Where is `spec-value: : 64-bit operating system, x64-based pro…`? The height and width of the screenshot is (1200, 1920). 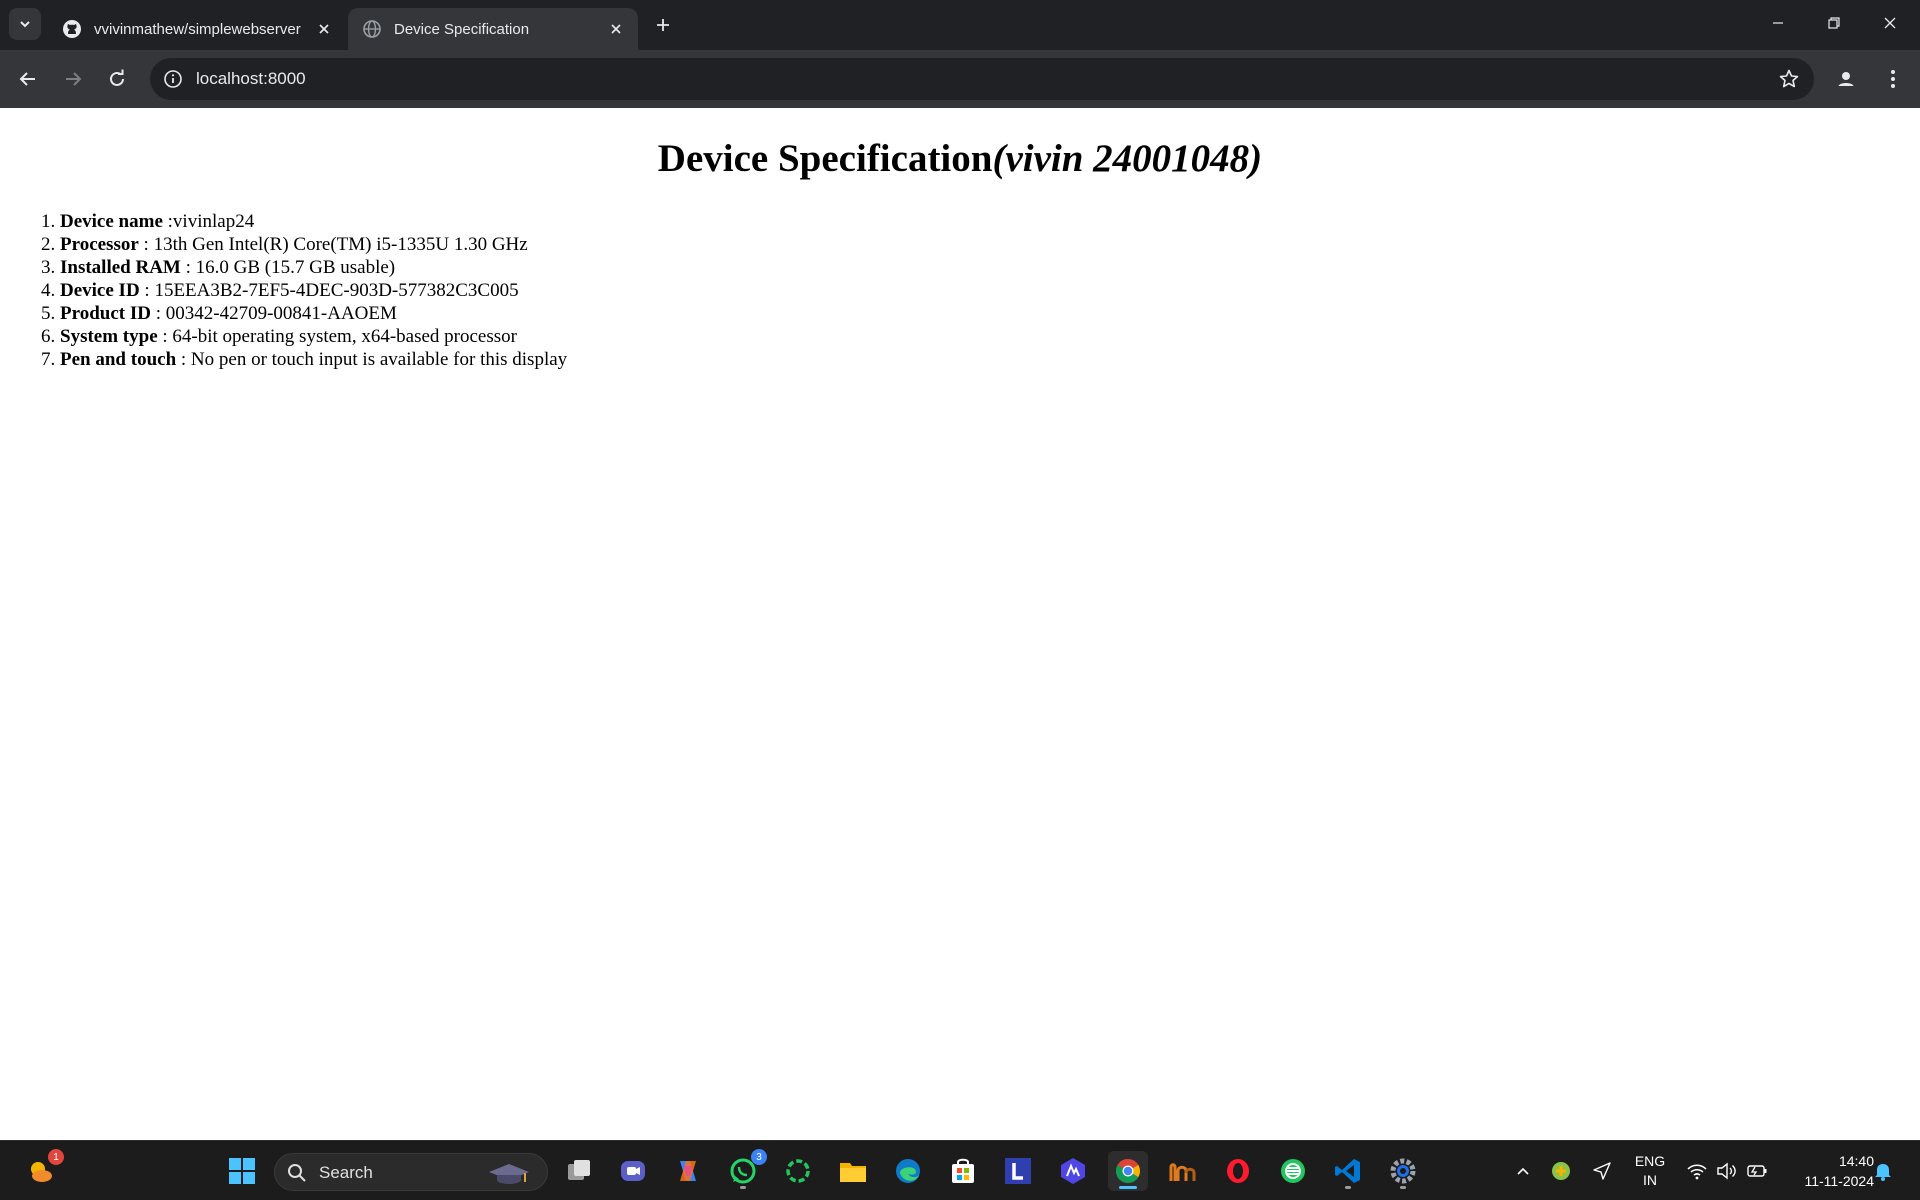
spec-value: : 64-bit operating system, x64-based pro… is located at coordinates (337, 336).